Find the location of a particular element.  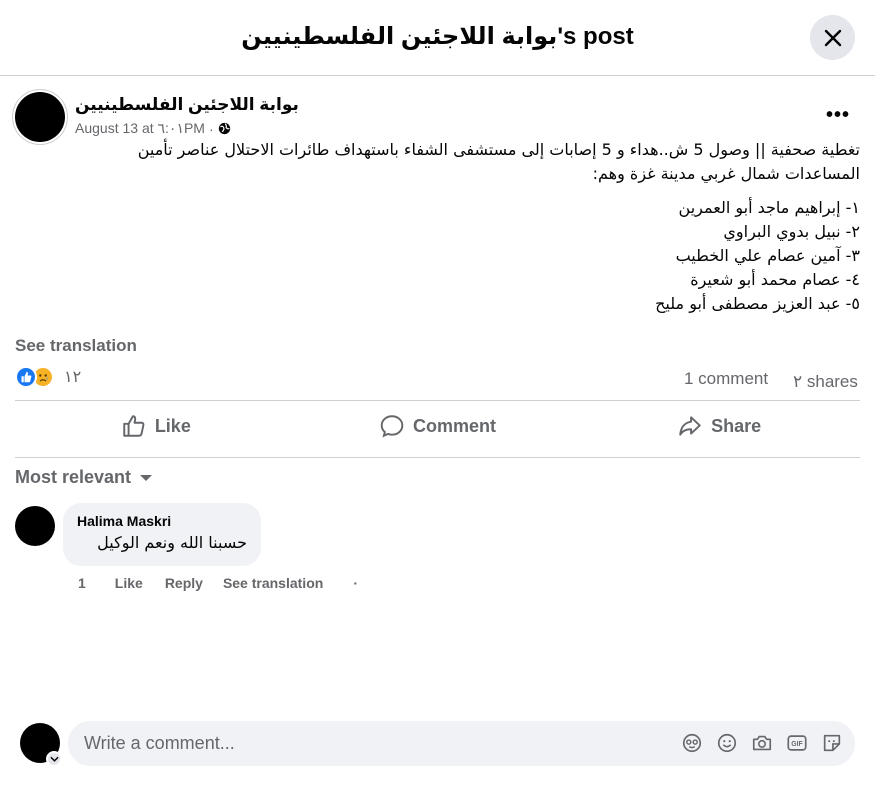

list-item: ٤- عصام محمد أبو شعيرة is located at coordinates (775, 279).